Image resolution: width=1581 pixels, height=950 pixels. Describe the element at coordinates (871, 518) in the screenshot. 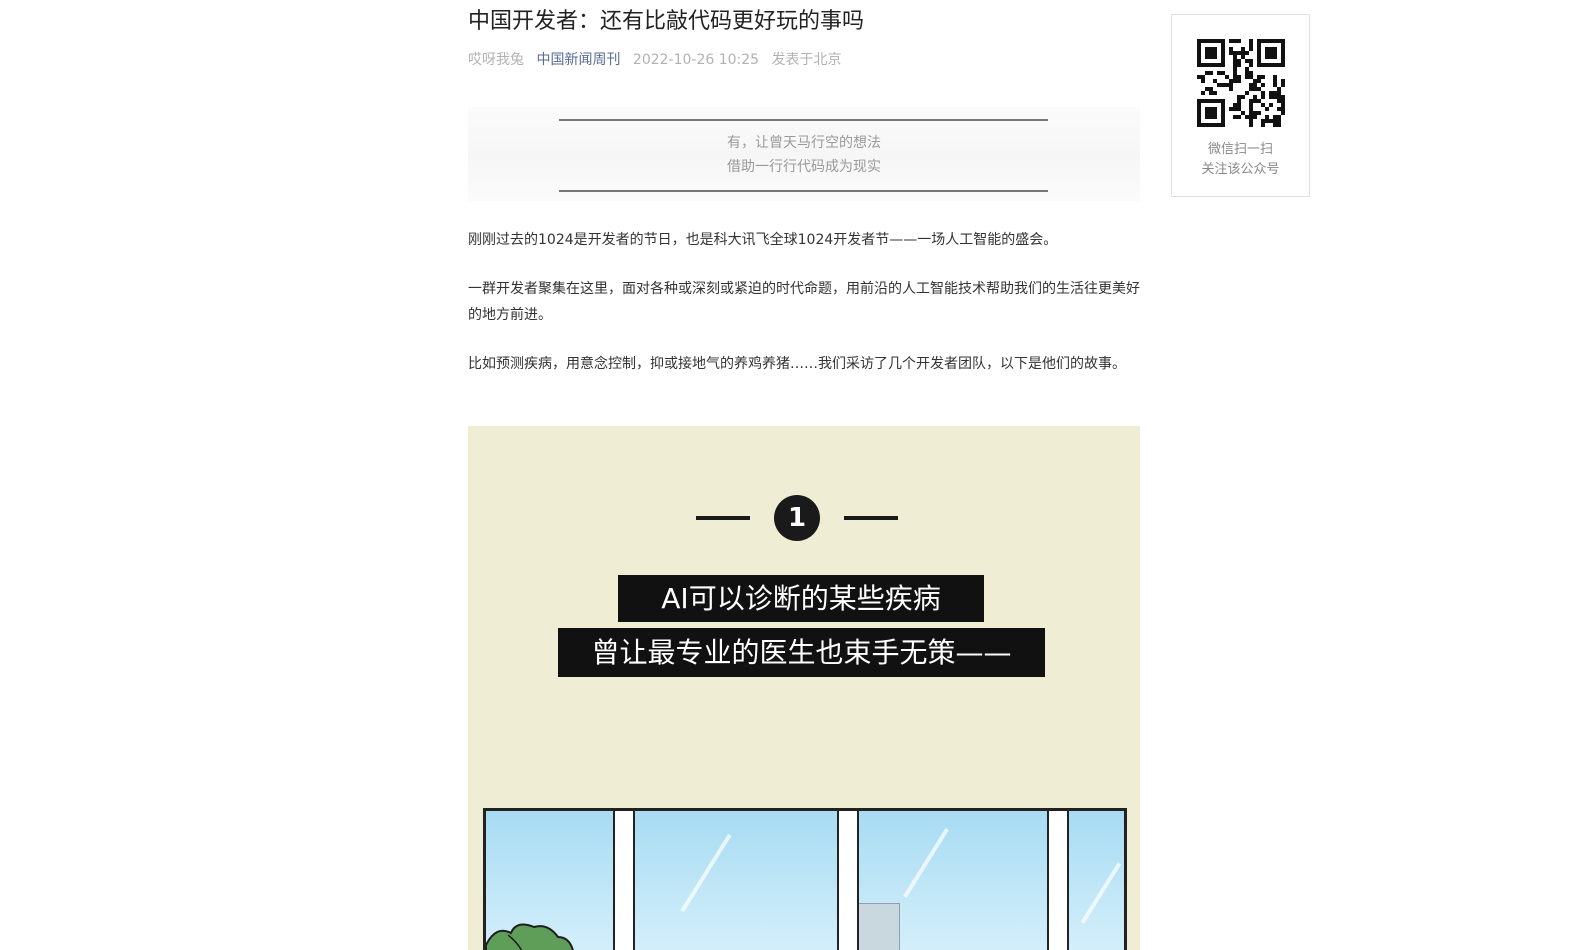

I see `number-rule-right` at that location.